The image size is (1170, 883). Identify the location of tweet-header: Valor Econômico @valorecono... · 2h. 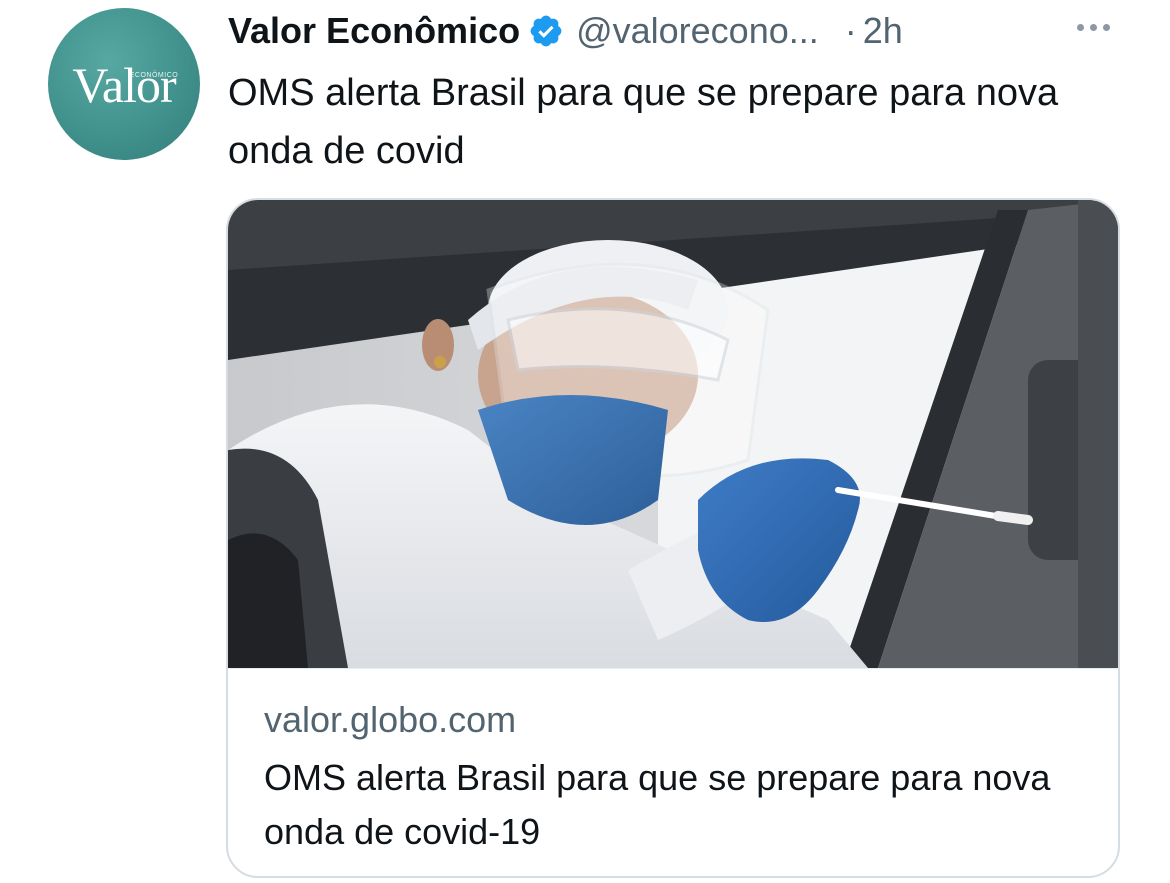
(678, 31).